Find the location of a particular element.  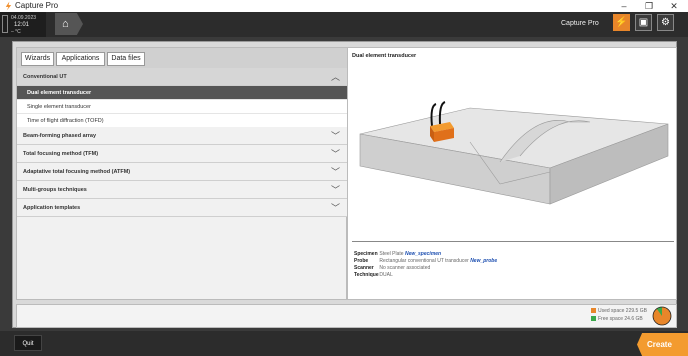

divider is located at coordinates (513, 241).